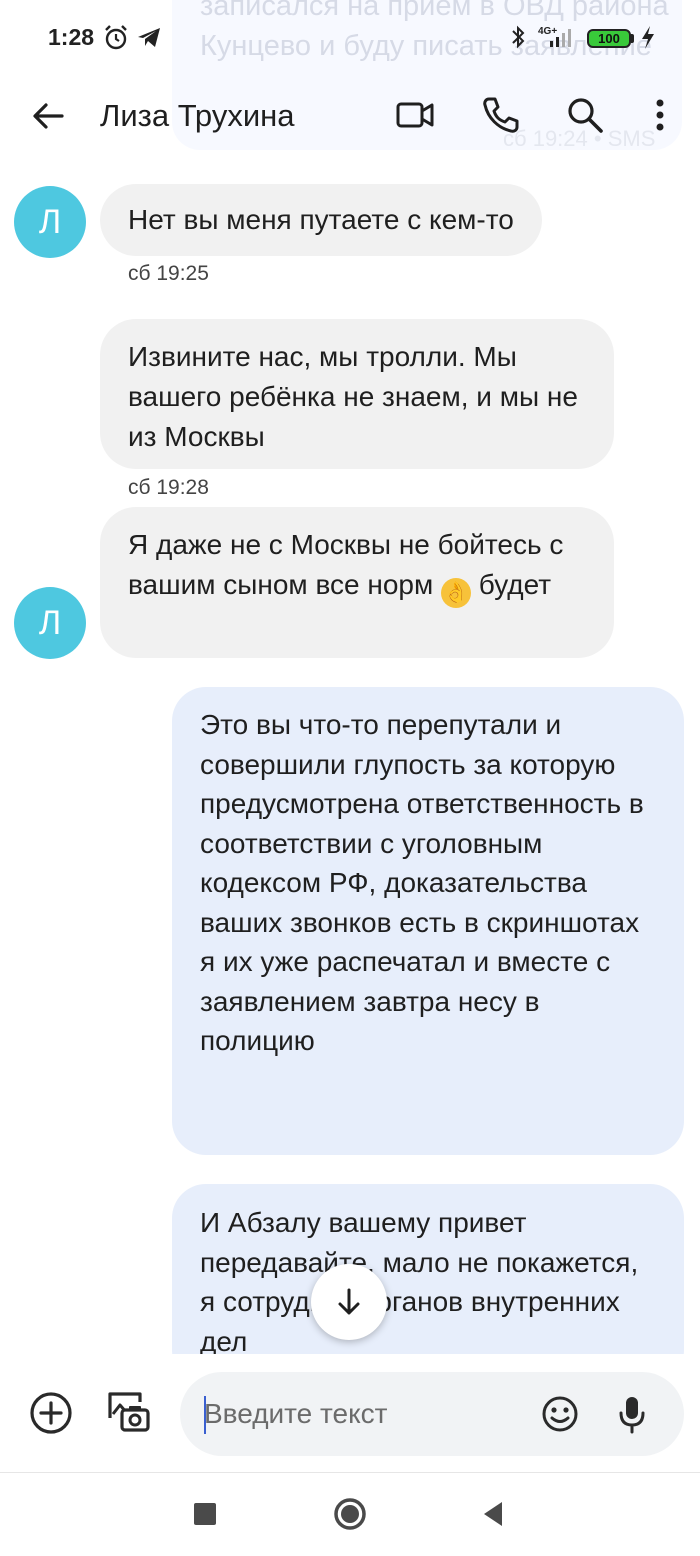  Describe the element at coordinates (493, 1514) in the screenshot. I see `nav-back-icon` at that location.